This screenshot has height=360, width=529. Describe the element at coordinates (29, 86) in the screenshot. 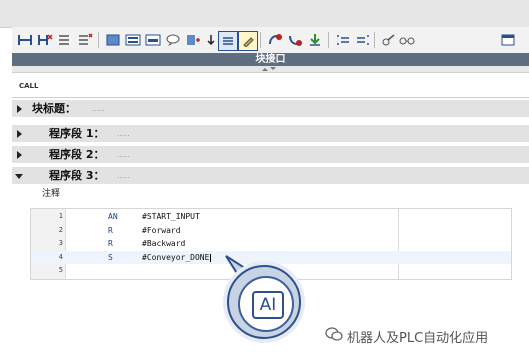

I see `call-label: CALL` at that location.